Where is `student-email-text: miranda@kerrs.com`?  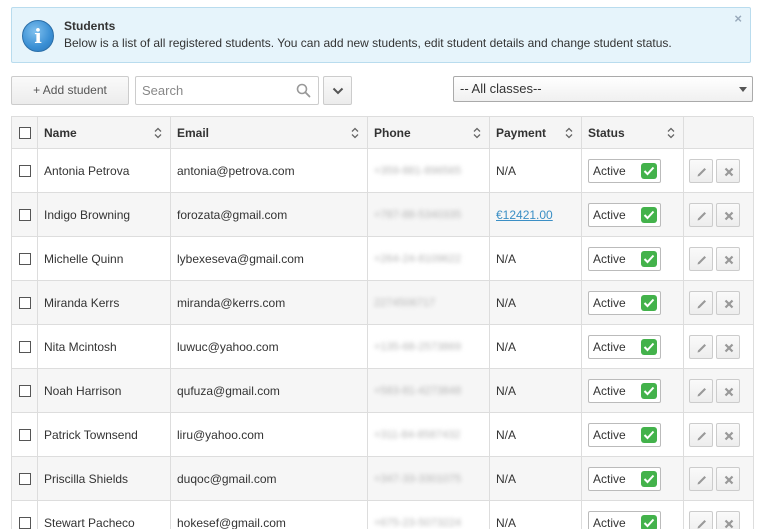 student-email-text: miranda@kerrs.com is located at coordinates (231, 302).